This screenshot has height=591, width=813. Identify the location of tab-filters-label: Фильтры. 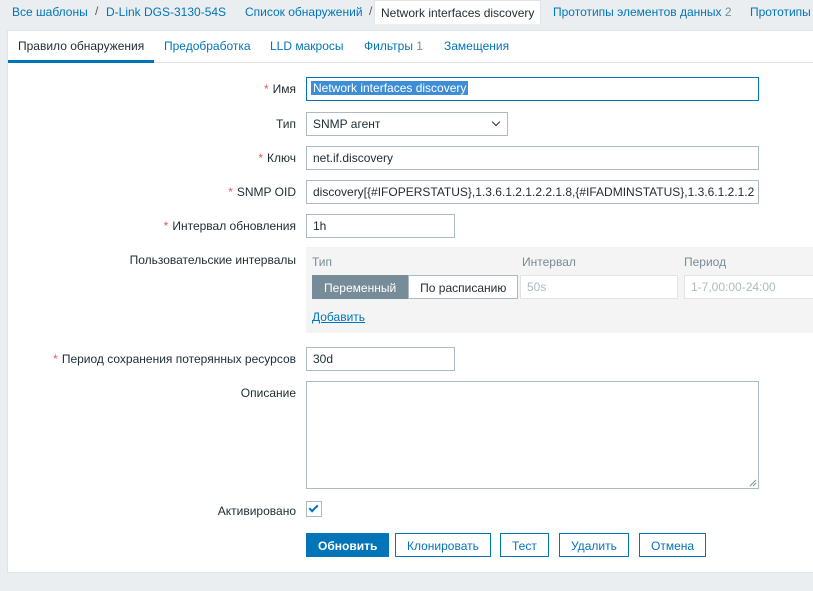
(388, 46).